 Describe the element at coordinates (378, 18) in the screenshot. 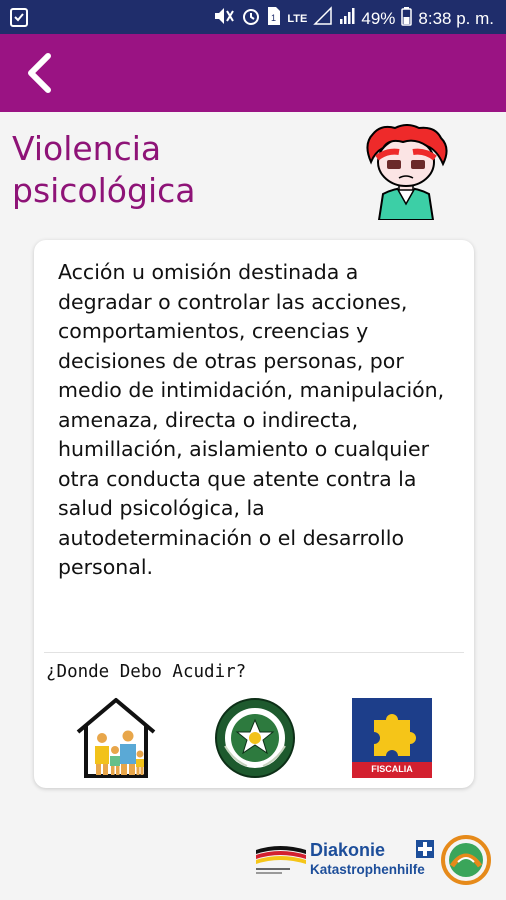

I see `battery-percent: 49%` at that location.